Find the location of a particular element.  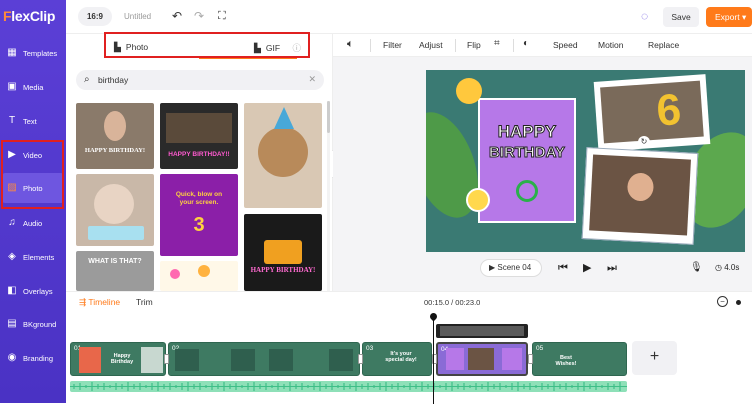

sidebar-item-templates: ▦ Templates is located at coordinates (33, 53).